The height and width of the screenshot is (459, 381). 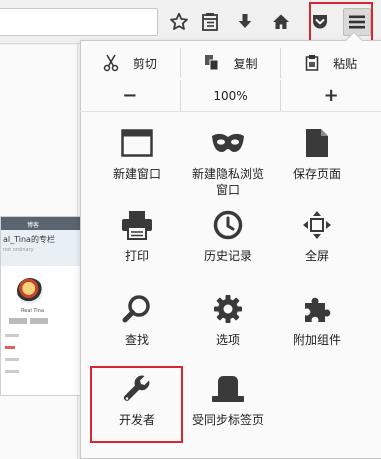 What do you see at coordinates (130, 63) in the screenshot?
I see `cut-button: 剪切` at bounding box center [130, 63].